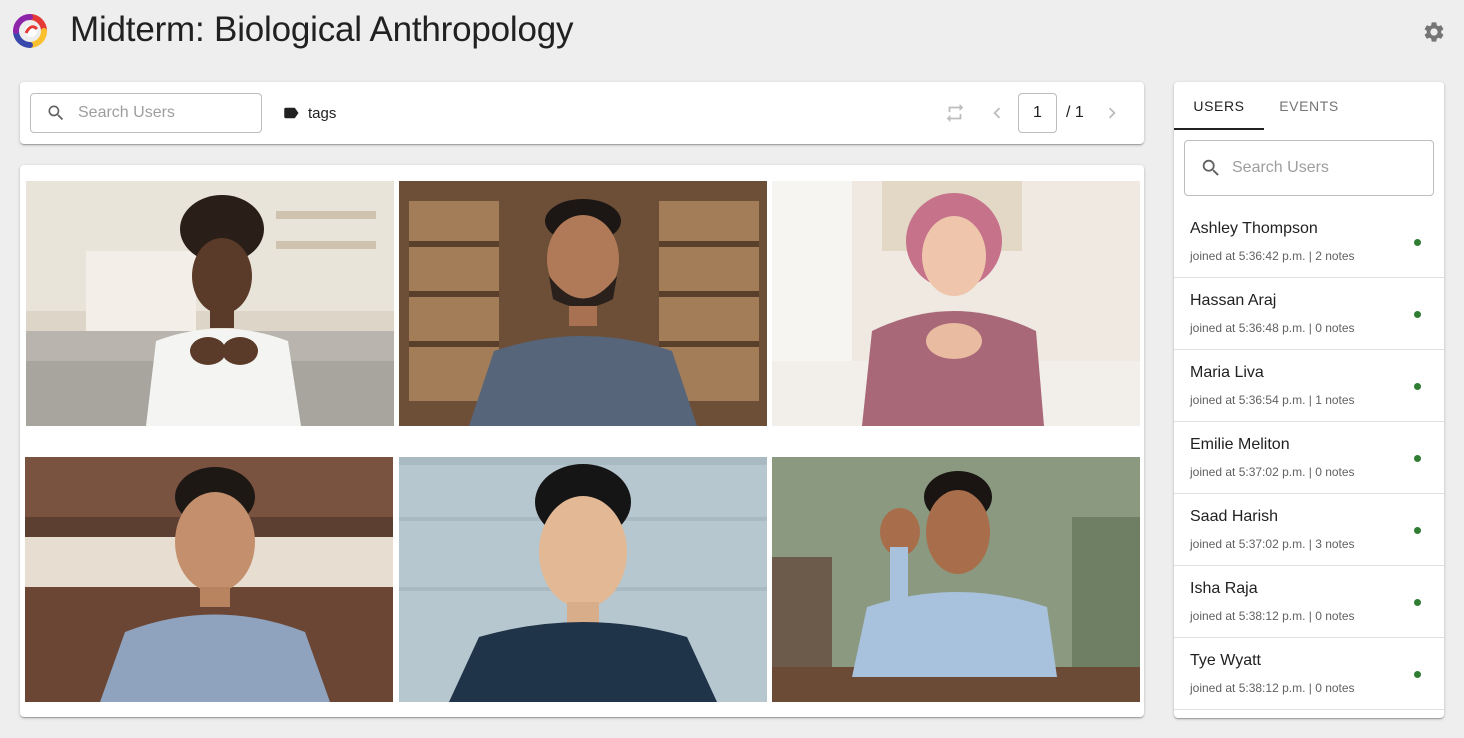  What do you see at coordinates (955, 115) in the screenshot?
I see `repeat-icon` at bounding box center [955, 115].